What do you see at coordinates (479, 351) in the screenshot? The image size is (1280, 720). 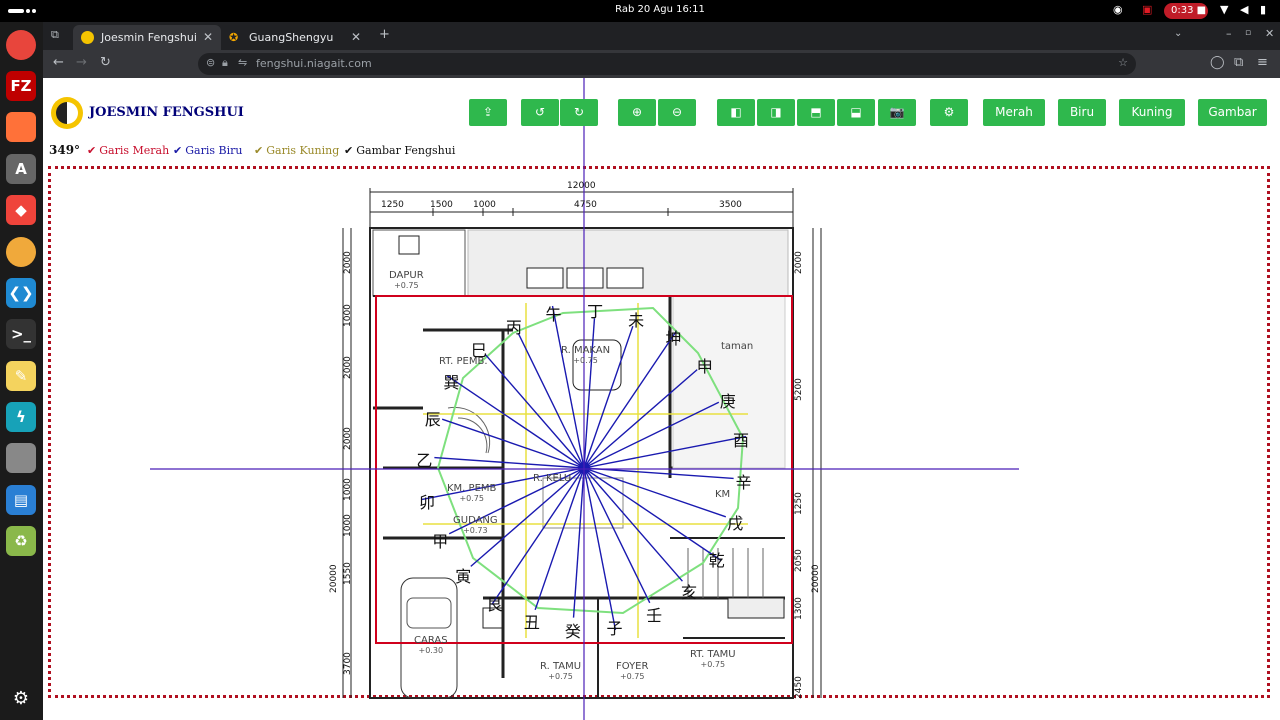 I see `compass-label: 巳` at bounding box center [479, 351].